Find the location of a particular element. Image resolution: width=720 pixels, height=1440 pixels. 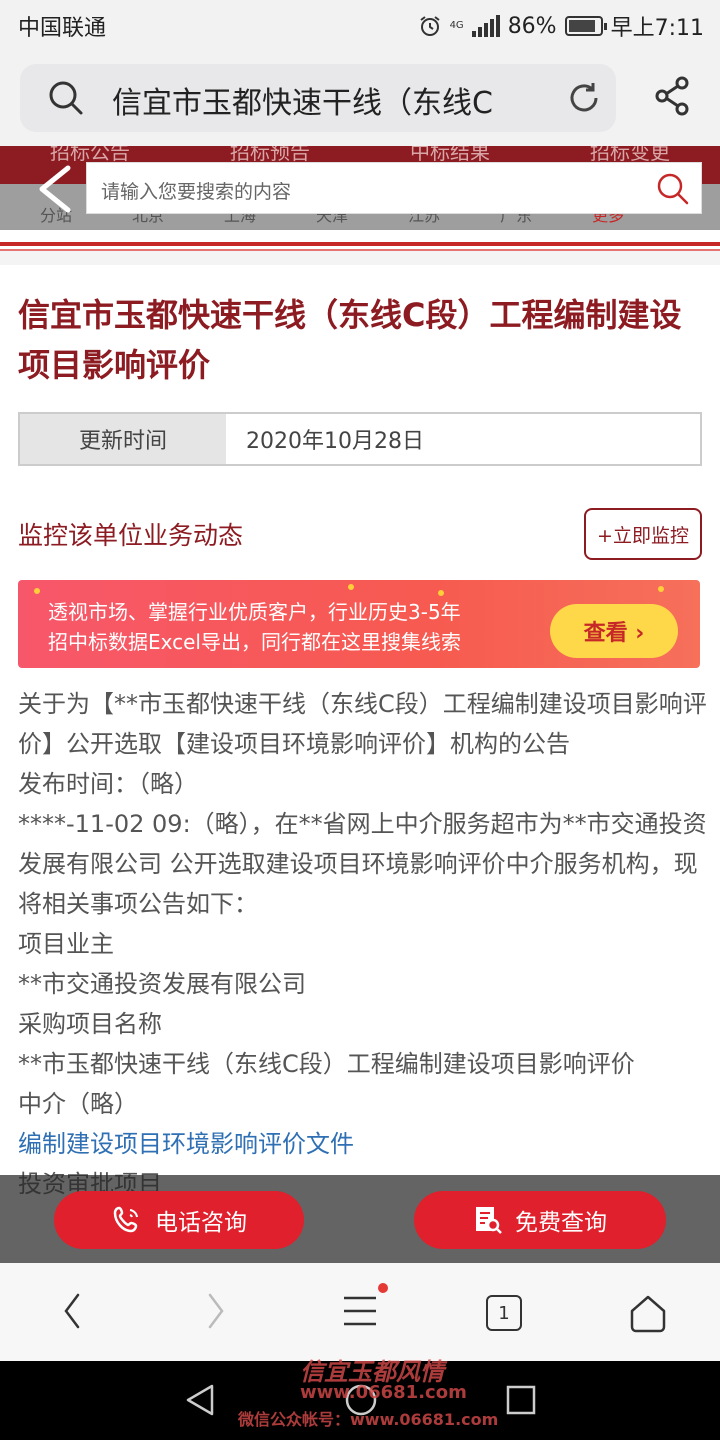

menu-icon is located at coordinates (360, 1311).